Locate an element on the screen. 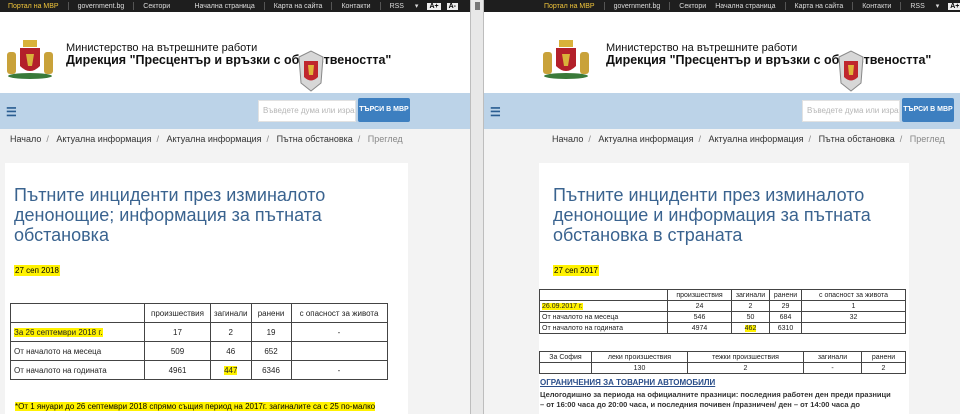 The image size is (960, 414). table-cell: 24 is located at coordinates (699, 306).